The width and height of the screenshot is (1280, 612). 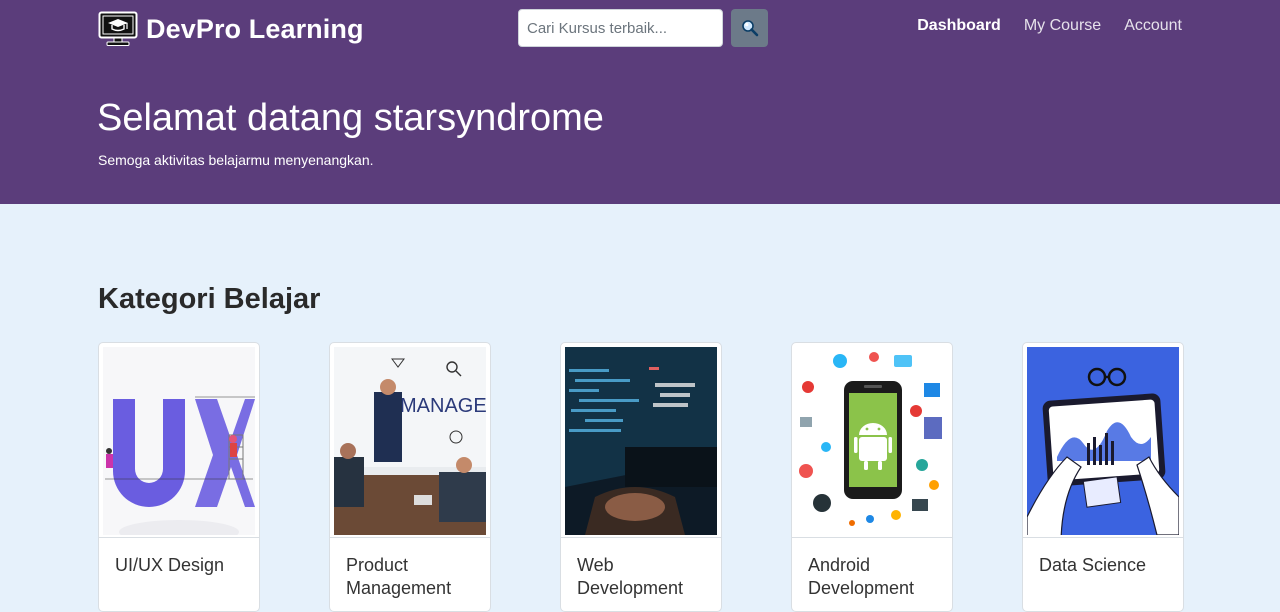 What do you see at coordinates (620, 28) in the screenshot?
I see `search-input` at bounding box center [620, 28].